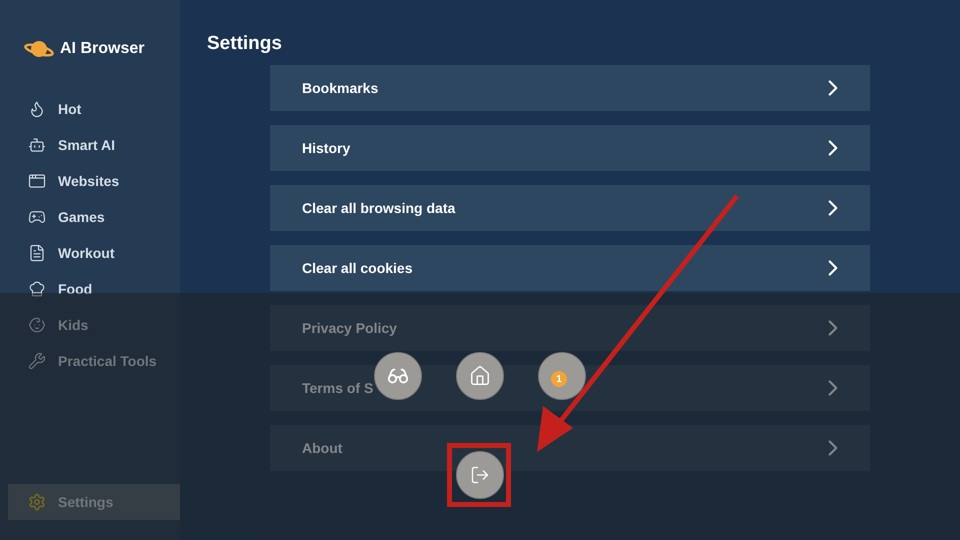  What do you see at coordinates (570, 448) in the screenshot?
I see `settings-row: About` at bounding box center [570, 448].